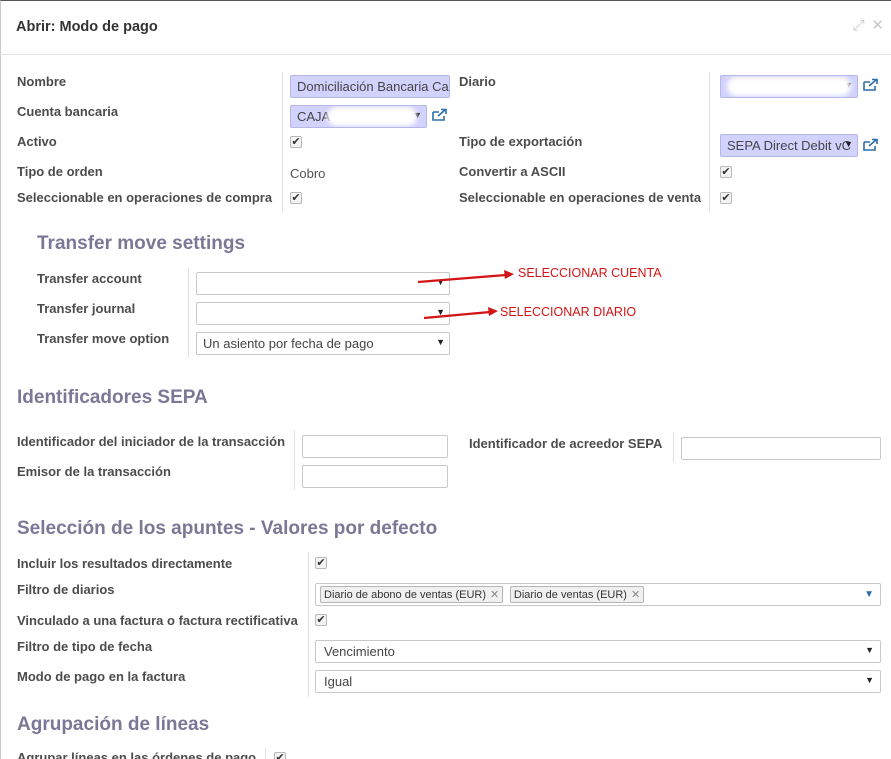 The width and height of the screenshot is (891, 759). Describe the element at coordinates (101, 676) in the screenshot. I see `modo-pago-label: Modo de pago en la factura` at that location.